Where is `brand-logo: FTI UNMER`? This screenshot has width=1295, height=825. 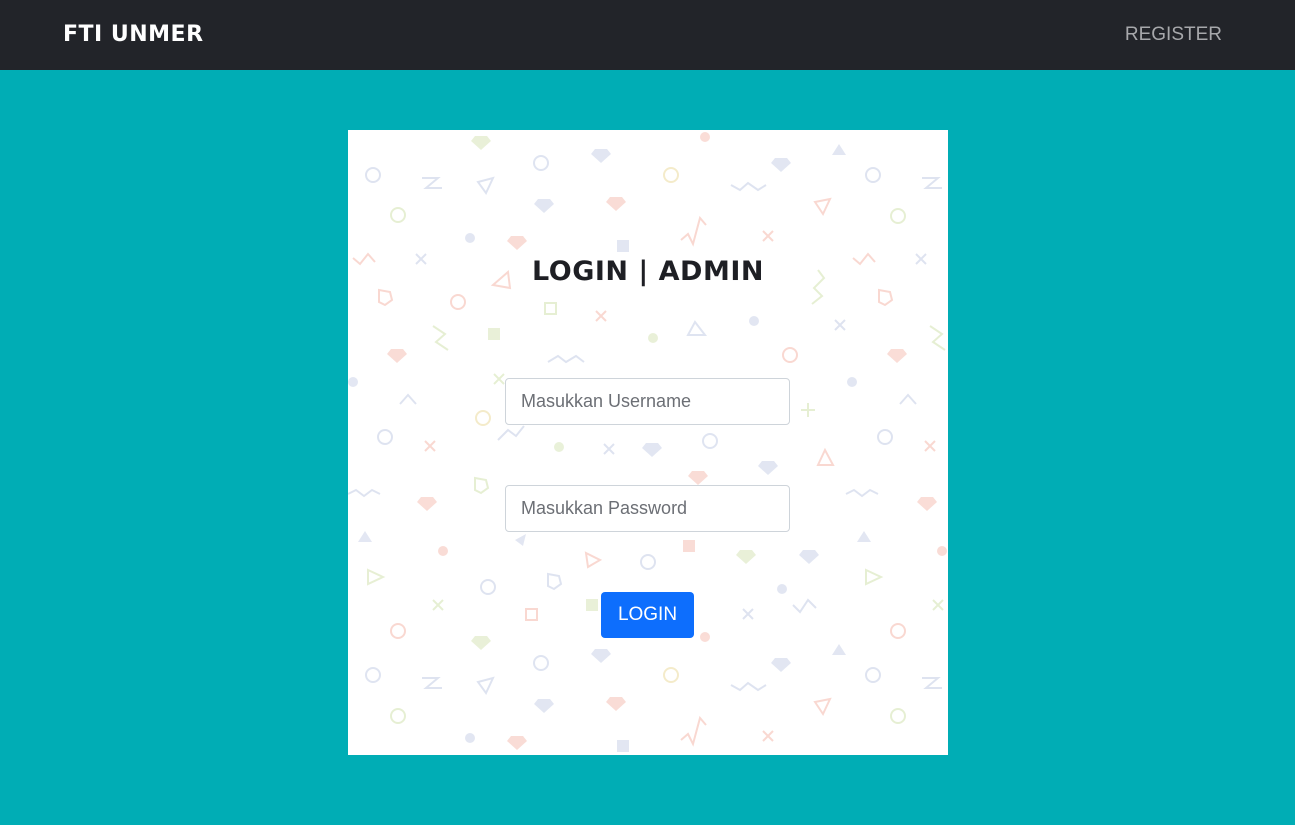
brand-logo: FTI UNMER is located at coordinates (133, 35).